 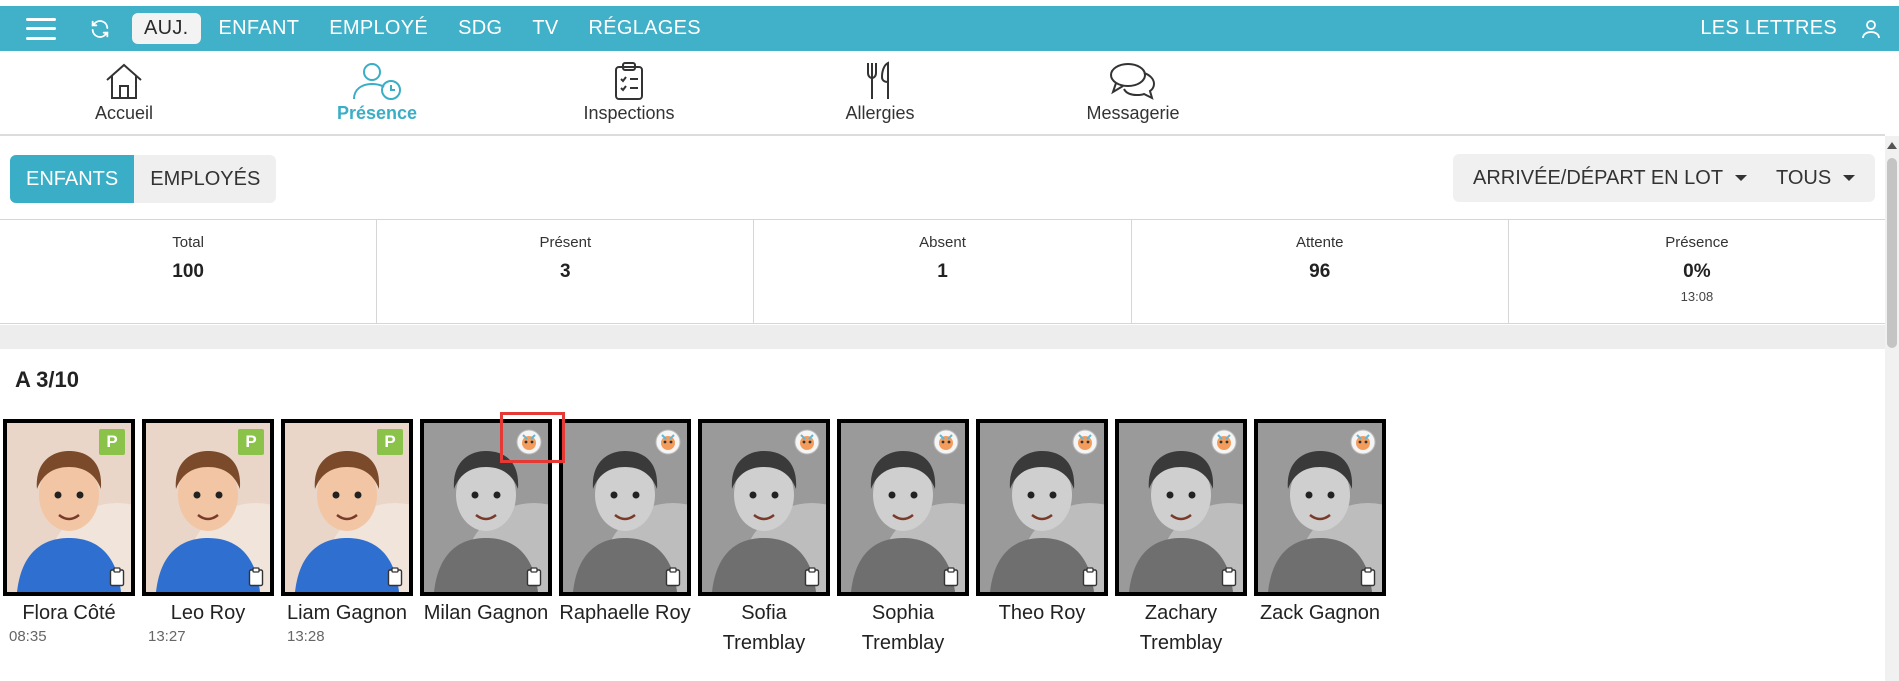 I want to click on nav-today: AUJ., so click(x=166, y=28).